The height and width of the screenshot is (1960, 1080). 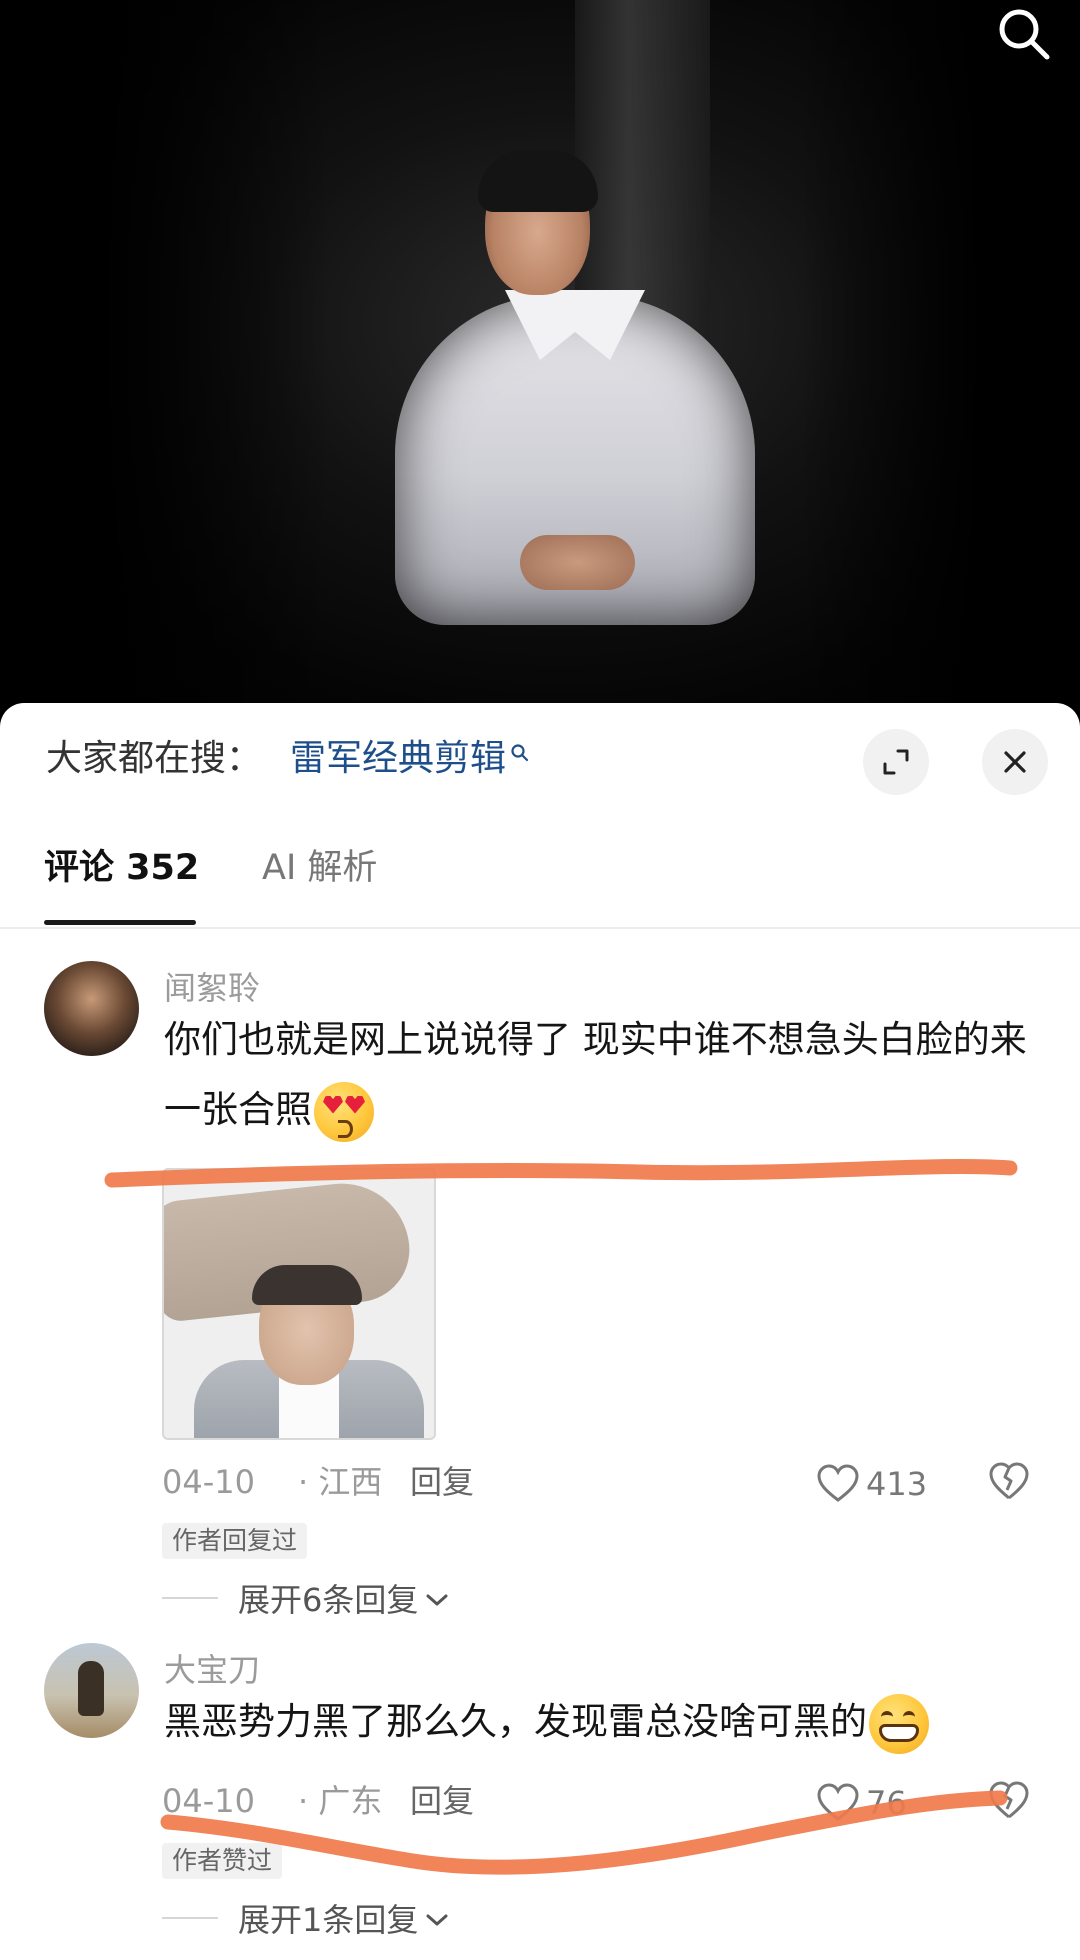 What do you see at coordinates (897, 1484) in the screenshot?
I see `like-count: 413` at bounding box center [897, 1484].